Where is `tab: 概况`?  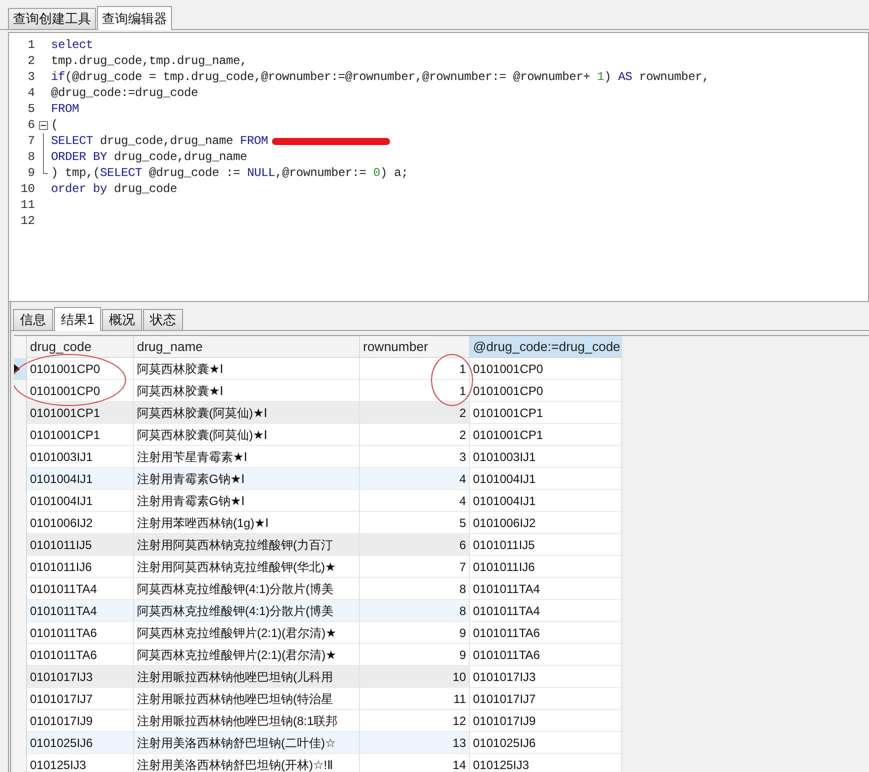
tab: 概况 is located at coordinates (122, 319).